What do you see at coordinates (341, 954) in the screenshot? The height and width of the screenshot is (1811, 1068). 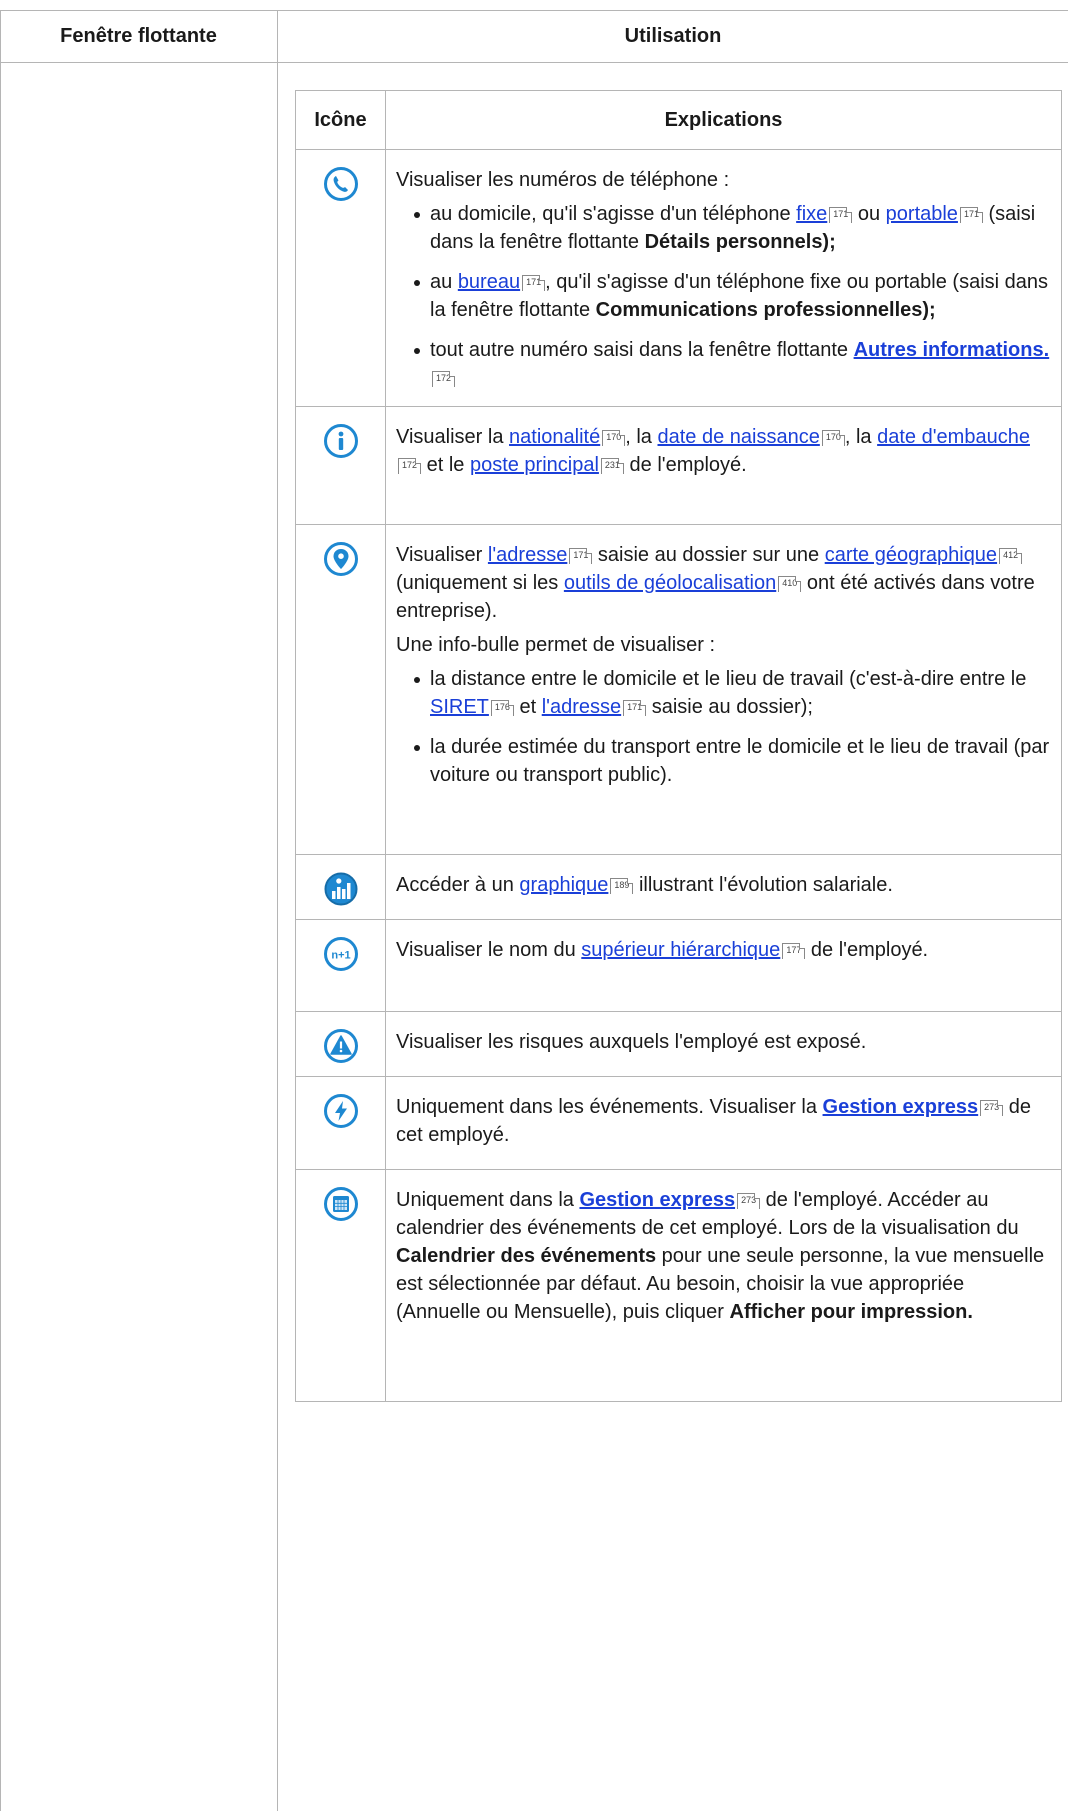 I see `n-plus-1-icon: n+1` at bounding box center [341, 954].